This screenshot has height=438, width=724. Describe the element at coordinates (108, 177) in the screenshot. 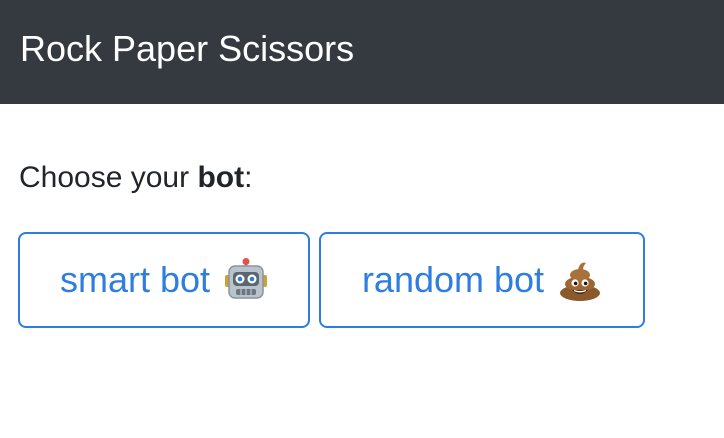

I see `prompt-prefix: Choose your` at that location.